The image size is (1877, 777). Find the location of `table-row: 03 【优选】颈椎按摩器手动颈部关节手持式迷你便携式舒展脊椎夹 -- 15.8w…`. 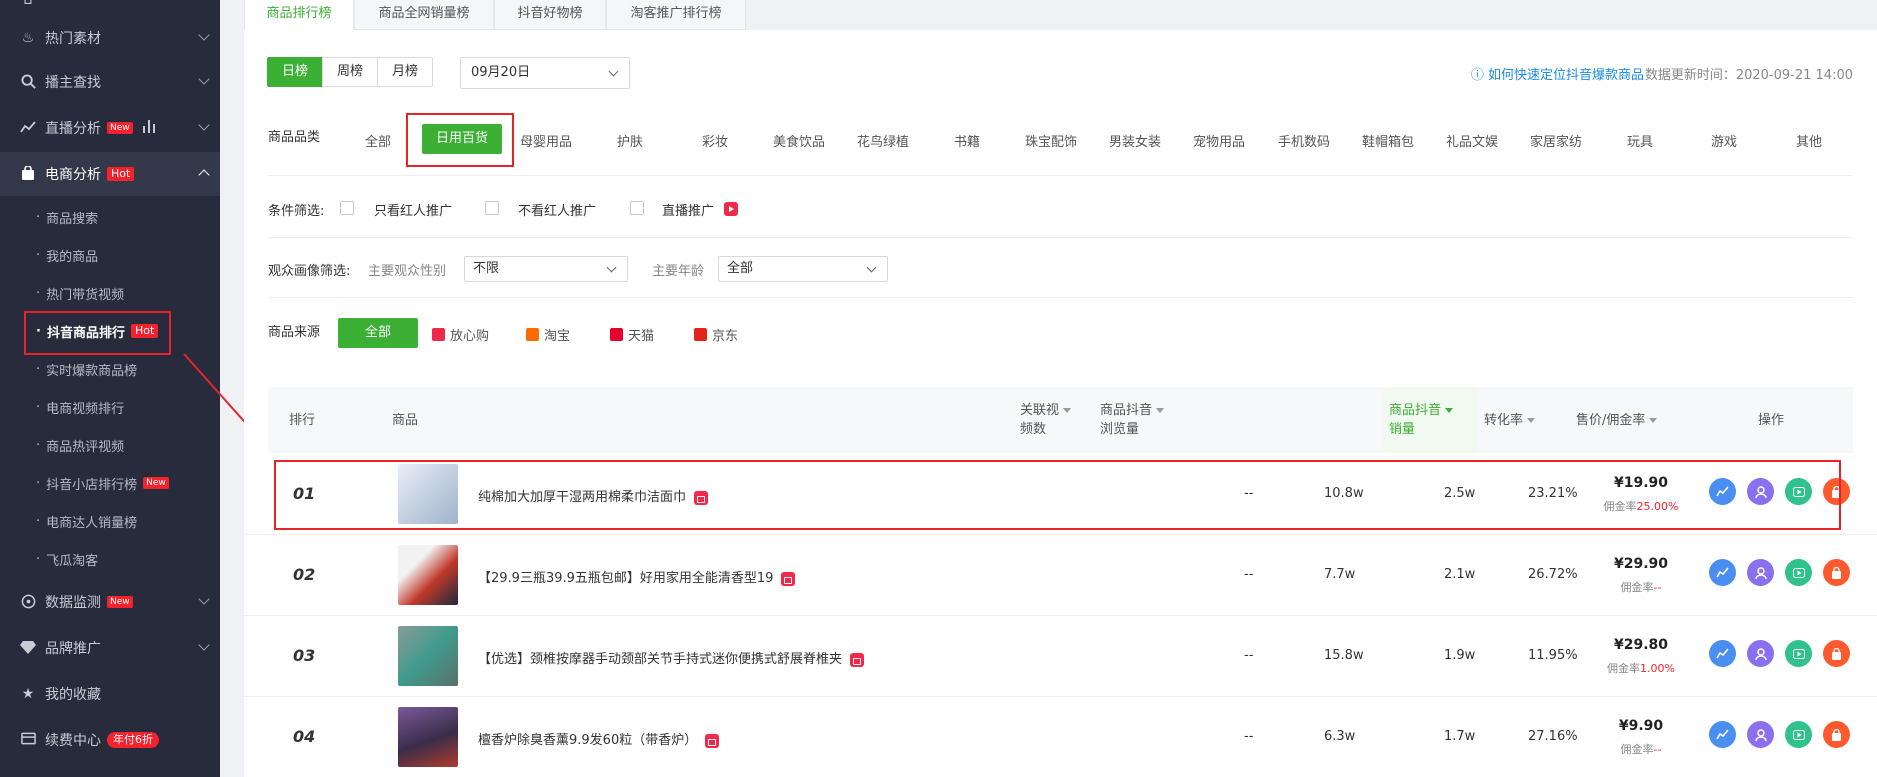

table-row: 03 【优选】颈椎按摩器手动颈部关节手持式迷你便携式舒展脊椎夹 -- 15.8w… is located at coordinates (1060, 656).